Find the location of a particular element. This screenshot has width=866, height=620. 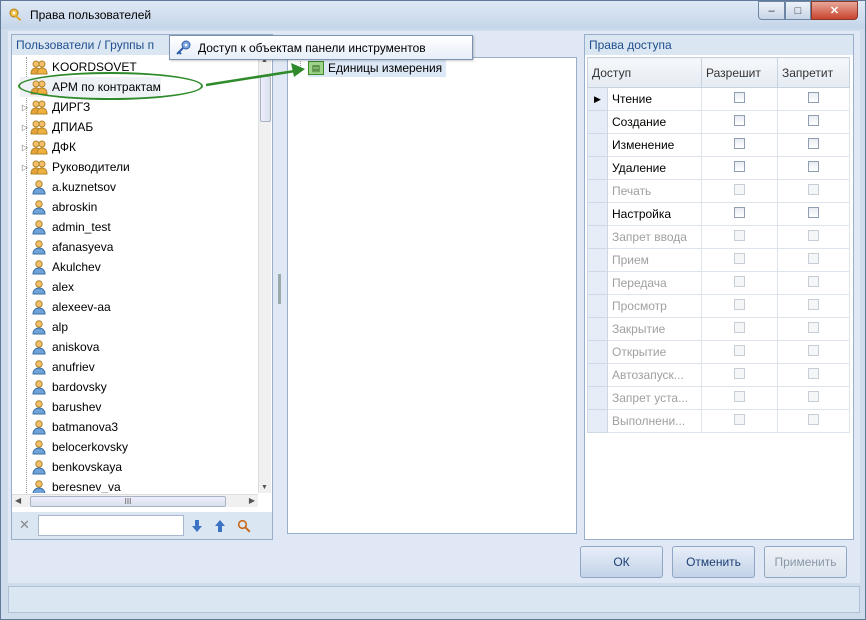

tree-item-user: bardovsky is located at coordinates (63, 387).